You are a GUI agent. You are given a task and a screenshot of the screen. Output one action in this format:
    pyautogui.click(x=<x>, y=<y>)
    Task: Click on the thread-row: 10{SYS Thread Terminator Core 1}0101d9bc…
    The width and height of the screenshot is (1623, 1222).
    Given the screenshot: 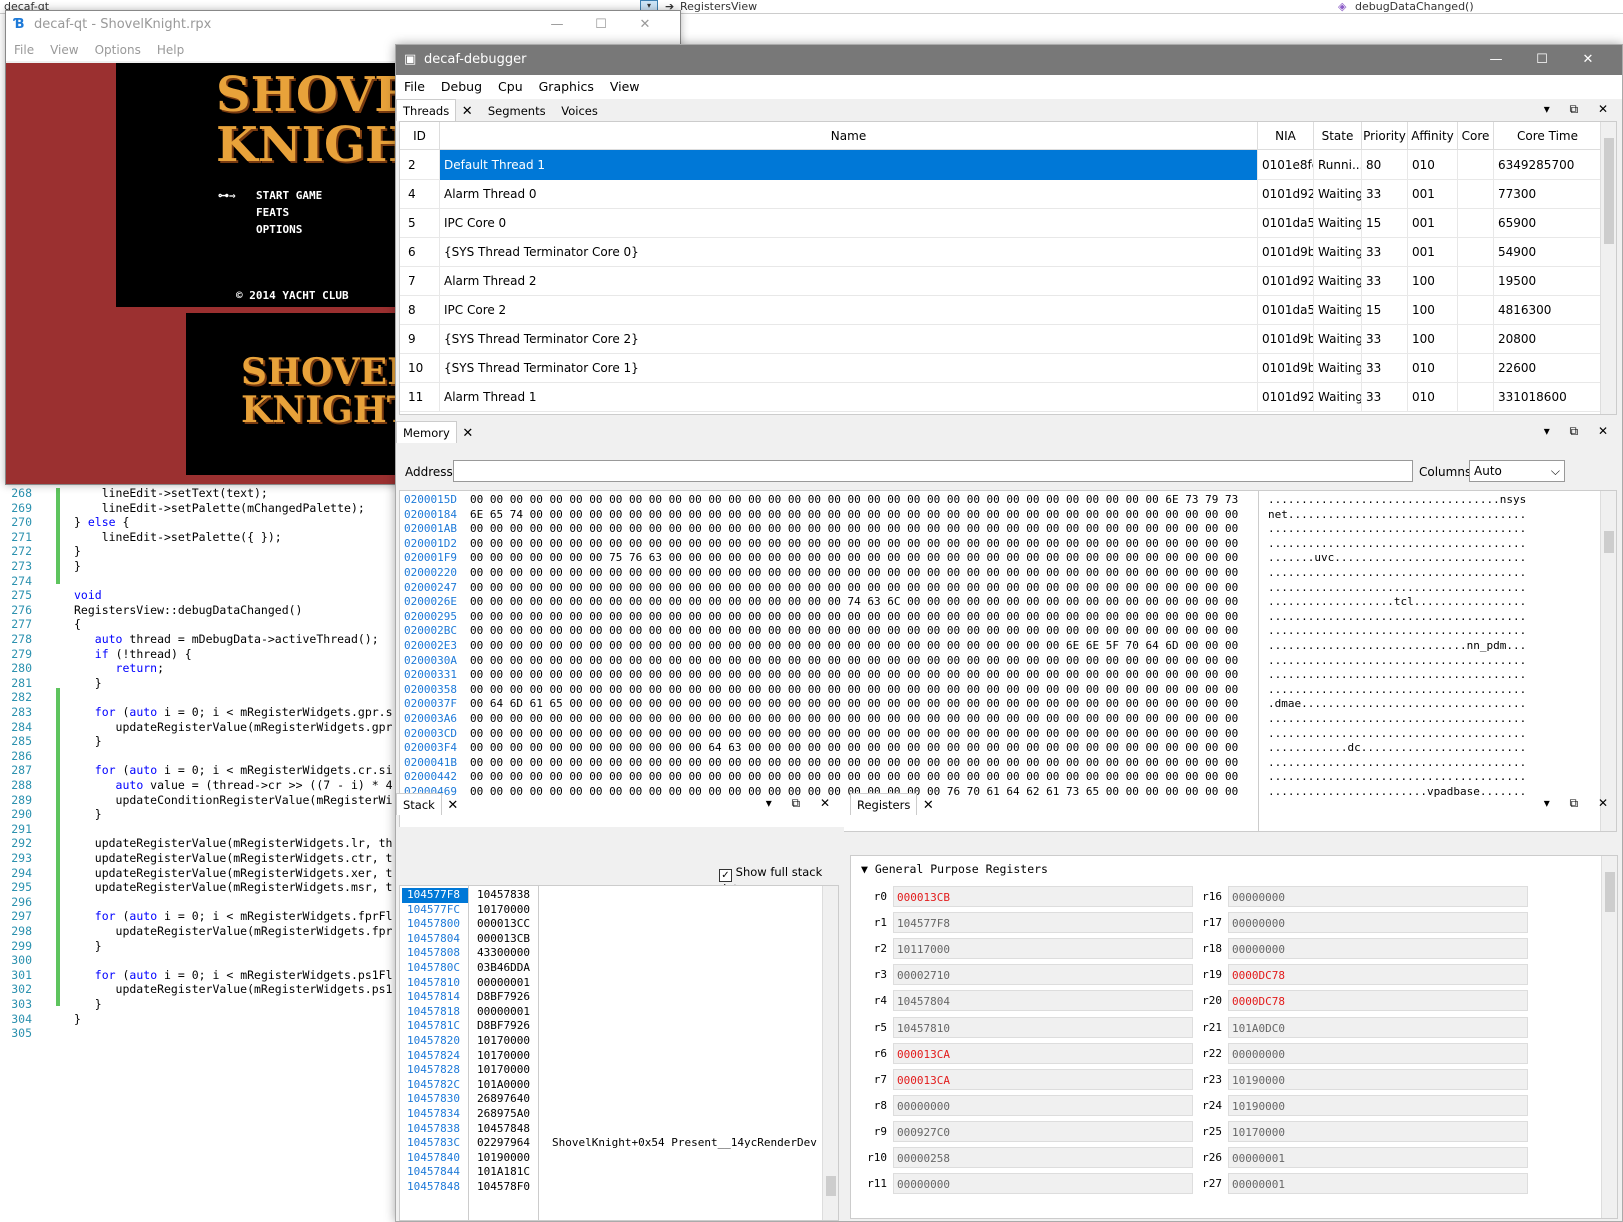 What is the action you would take?
    pyautogui.click(x=1001, y=368)
    